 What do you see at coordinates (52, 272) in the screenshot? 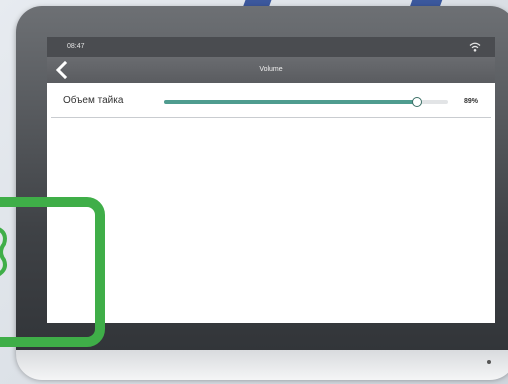
I see `highlight-frame` at bounding box center [52, 272].